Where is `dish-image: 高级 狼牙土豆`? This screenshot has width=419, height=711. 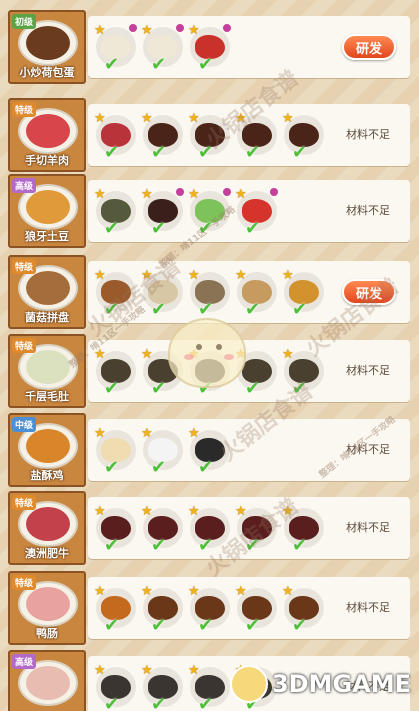 dish-image: 高级 狼牙土豆 is located at coordinates (47, 211).